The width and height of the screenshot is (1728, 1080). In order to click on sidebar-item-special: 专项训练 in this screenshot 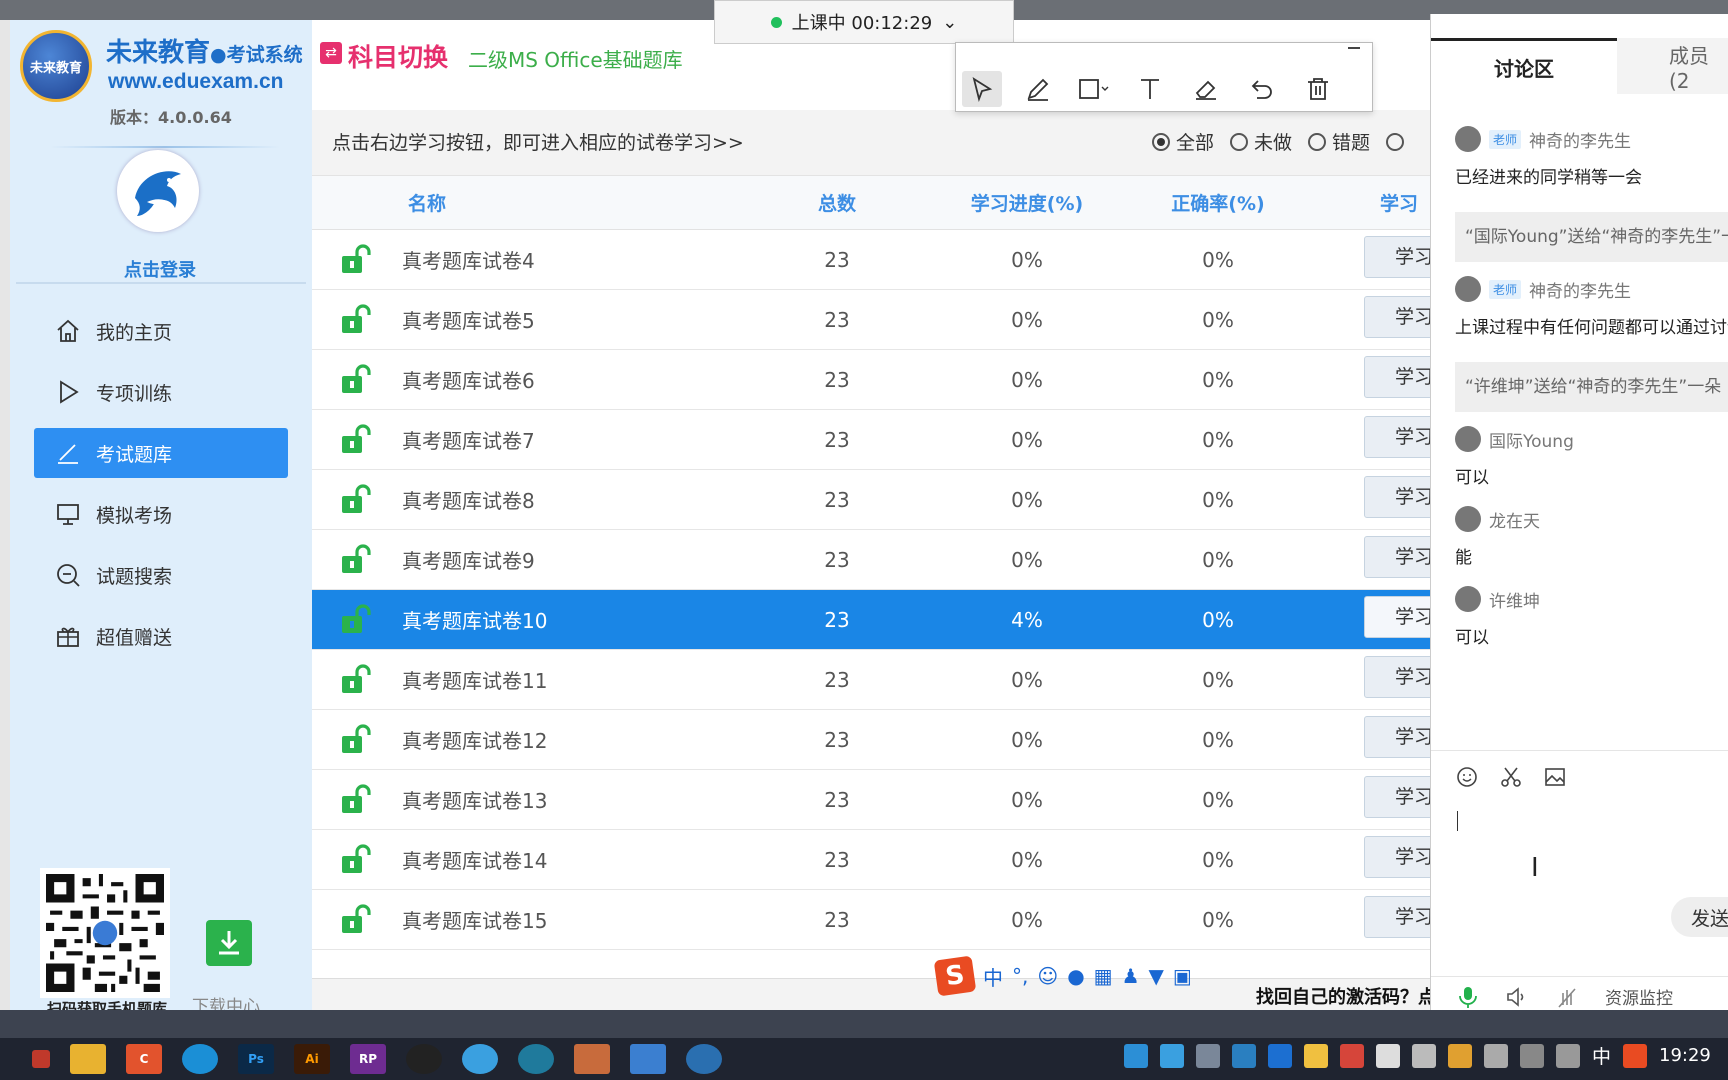, I will do `click(161, 392)`.